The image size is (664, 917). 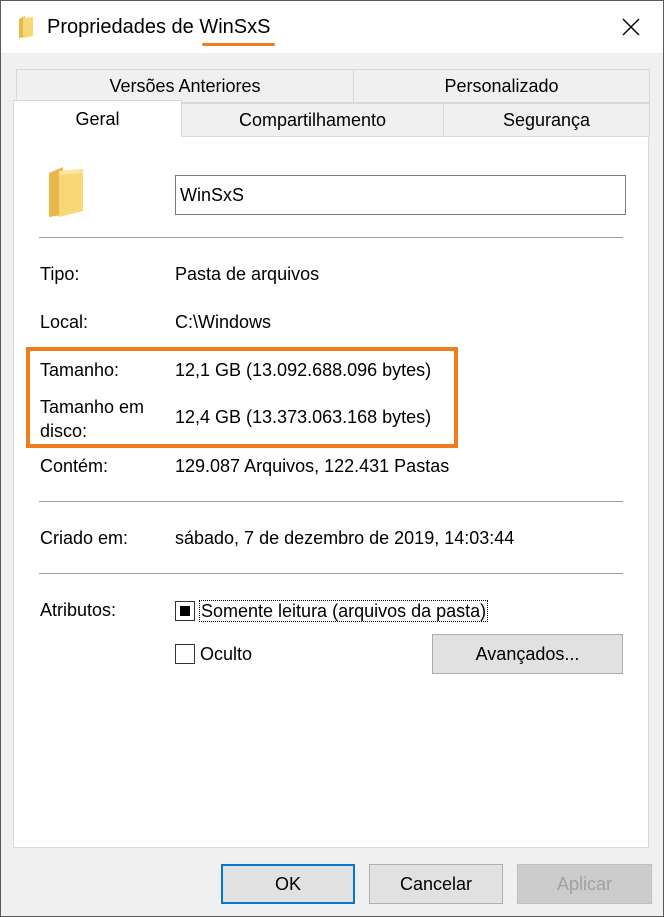 What do you see at coordinates (84, 538) in the screenshot?
I see `created-label: Criado em:` at bounding box center [84, 538].